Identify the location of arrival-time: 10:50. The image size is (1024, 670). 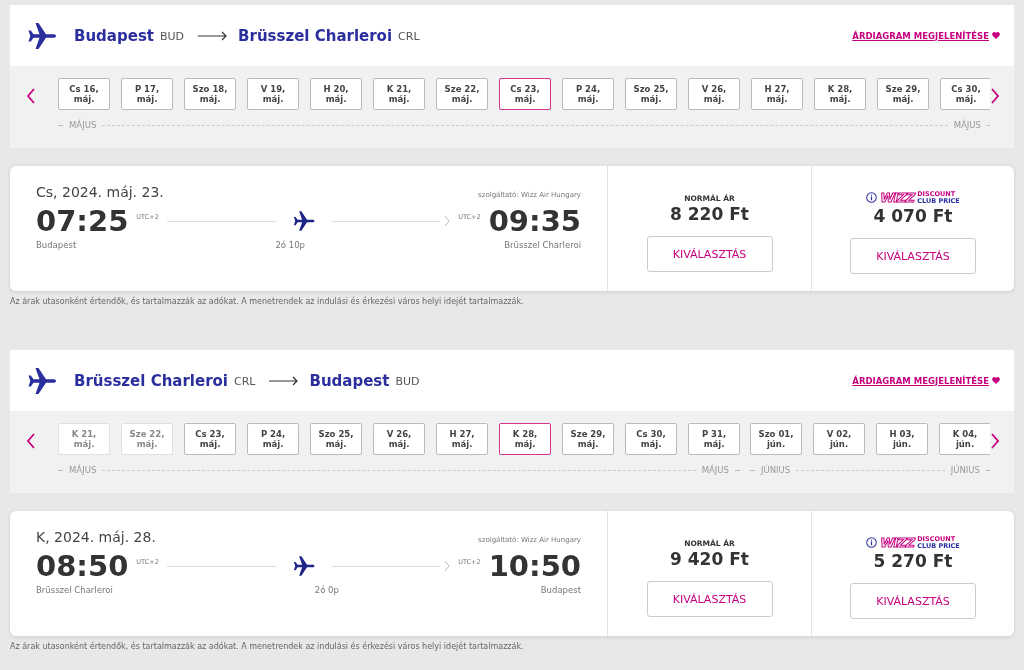
(534, 566).